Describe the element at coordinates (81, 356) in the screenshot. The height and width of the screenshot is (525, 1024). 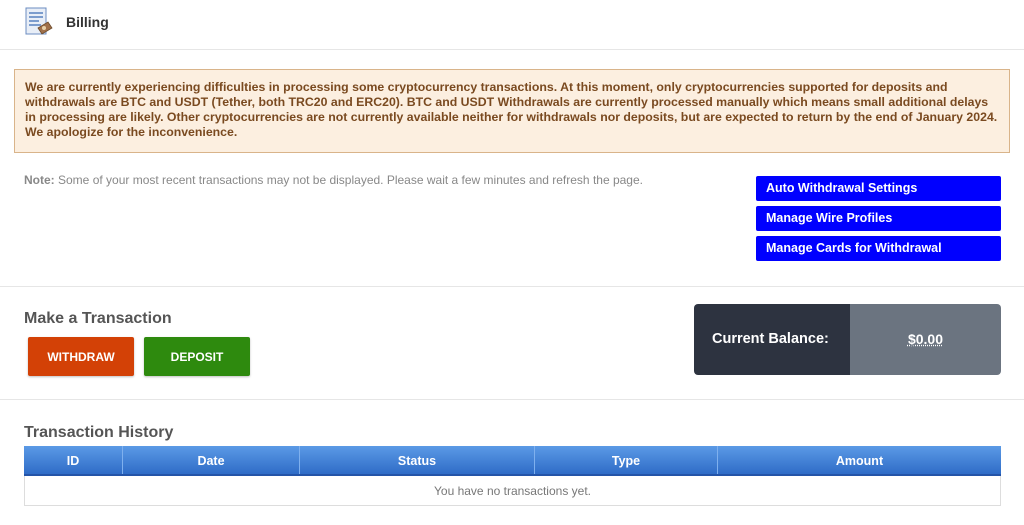
I see `withdraw-button: WITHDRAW` at that location.